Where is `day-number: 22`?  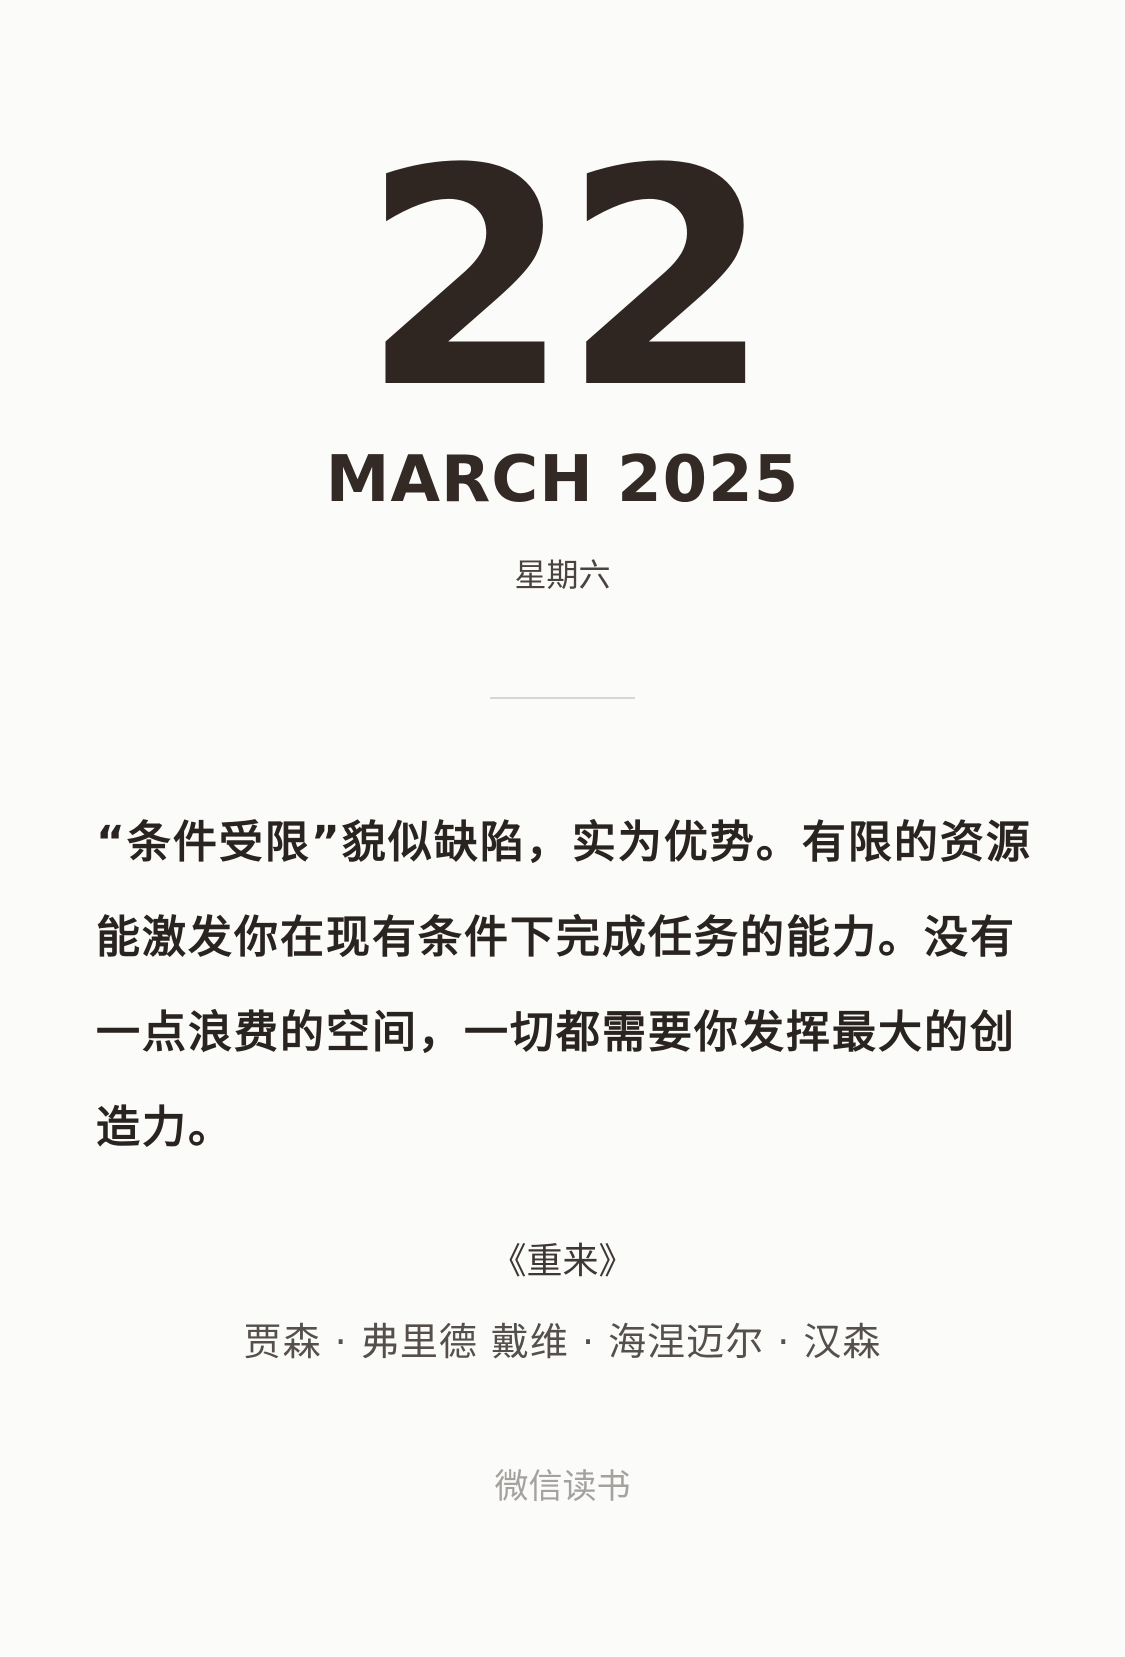 day-number: 22 is located at coordinates (566, 279).